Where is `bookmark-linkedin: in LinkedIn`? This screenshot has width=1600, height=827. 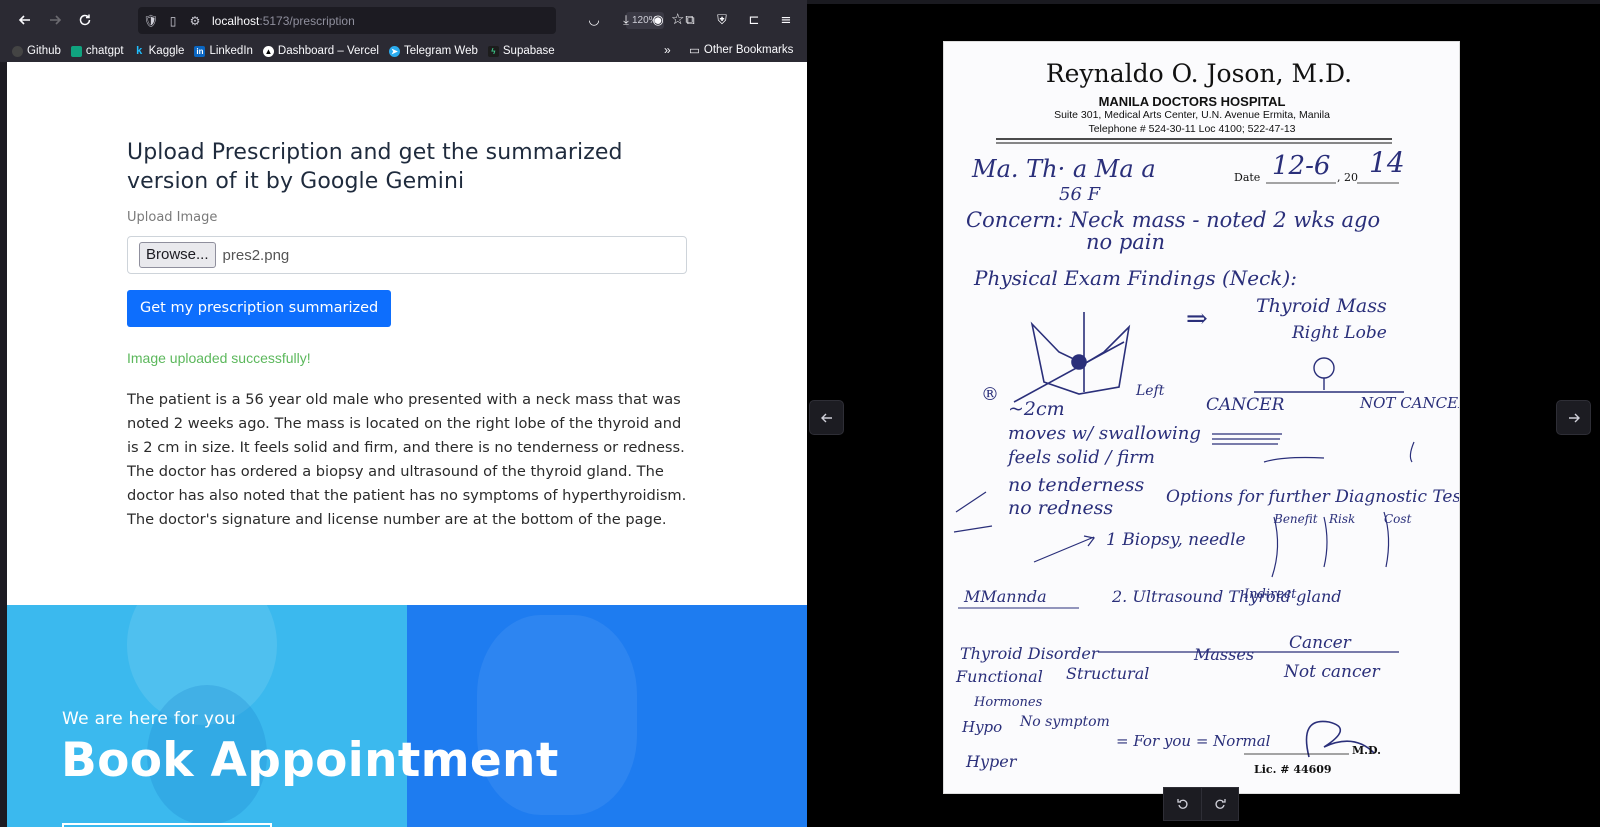 bookmark-linkedin: in LinkedIn is located at coordinates (223, 51).